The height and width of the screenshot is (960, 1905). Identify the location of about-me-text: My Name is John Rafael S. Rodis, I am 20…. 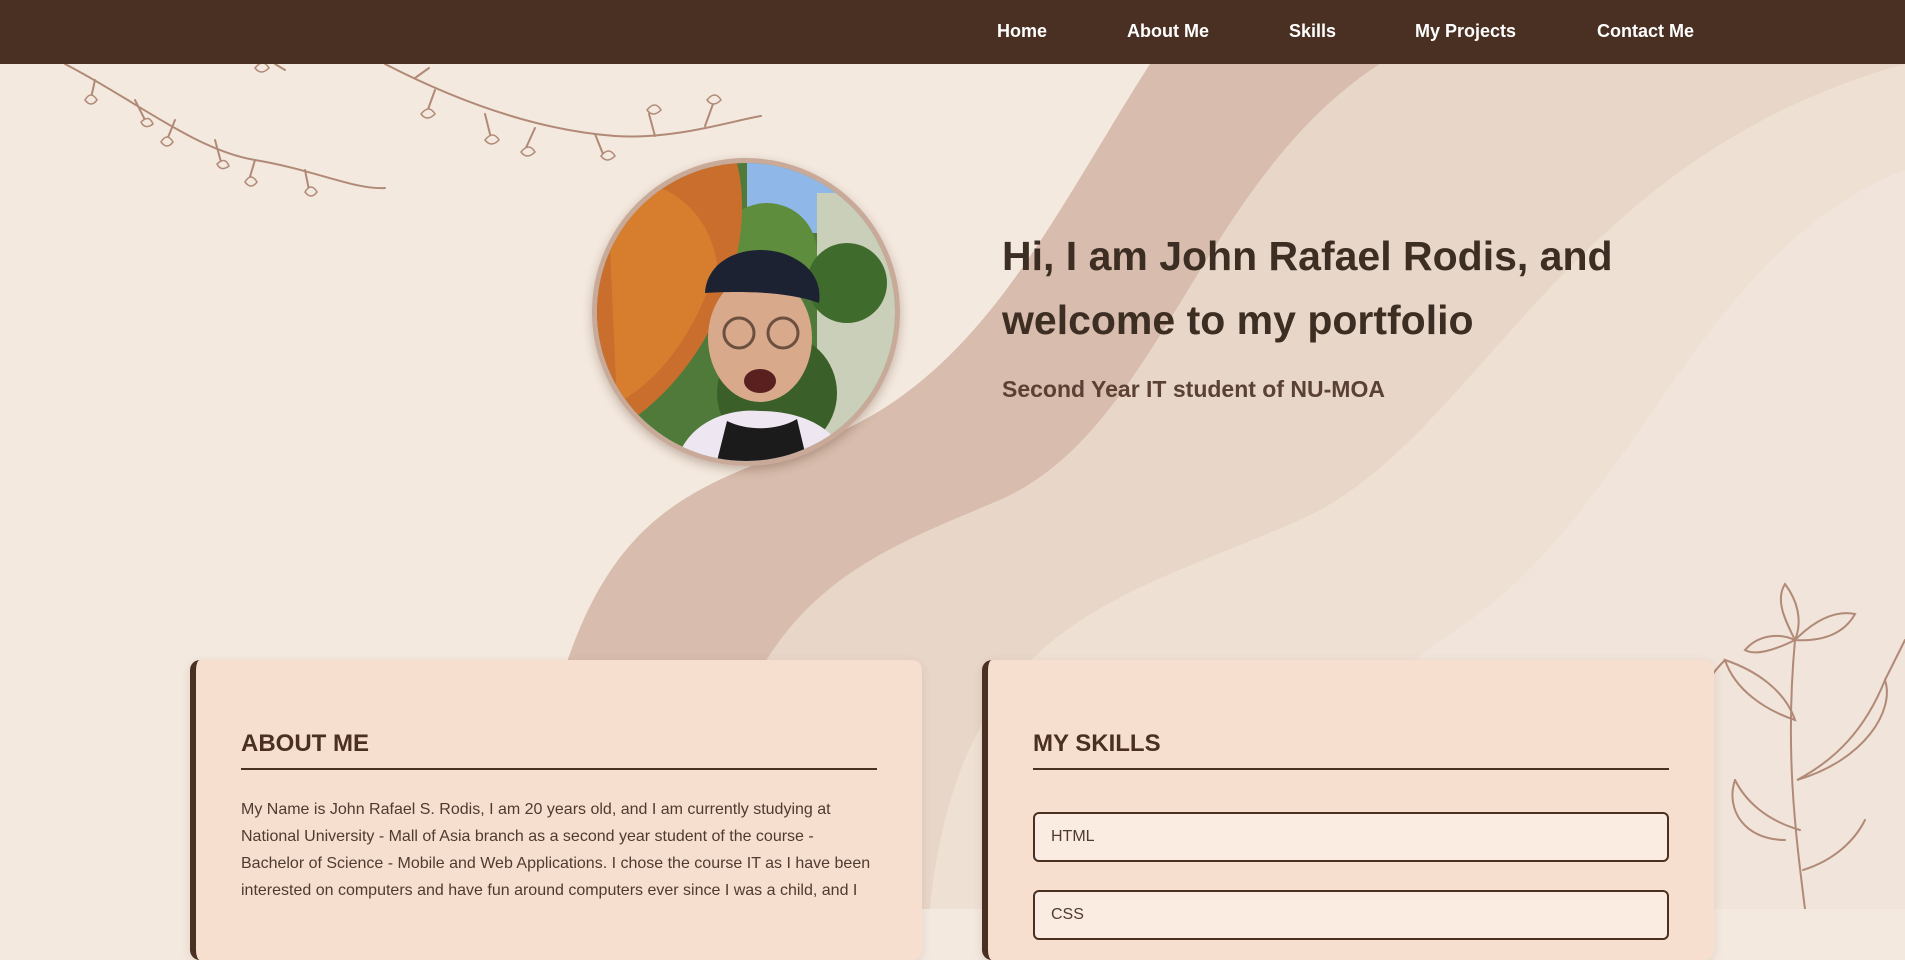
(556, 850).